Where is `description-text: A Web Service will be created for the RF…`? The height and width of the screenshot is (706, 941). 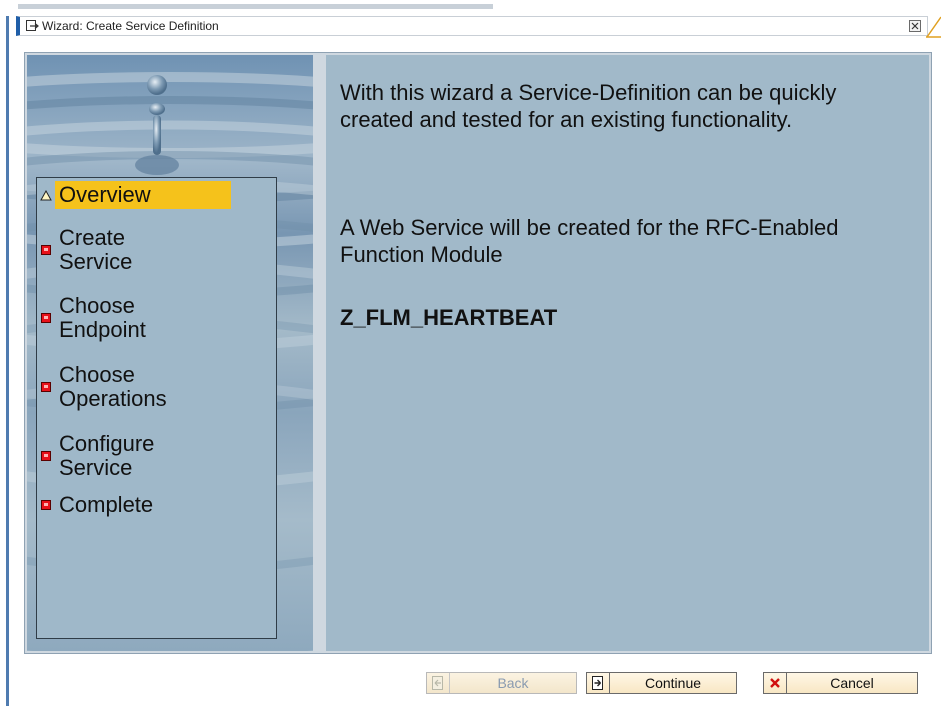 description-text: A Web Service will be created for the RF… is located at coordinates (589, 241).